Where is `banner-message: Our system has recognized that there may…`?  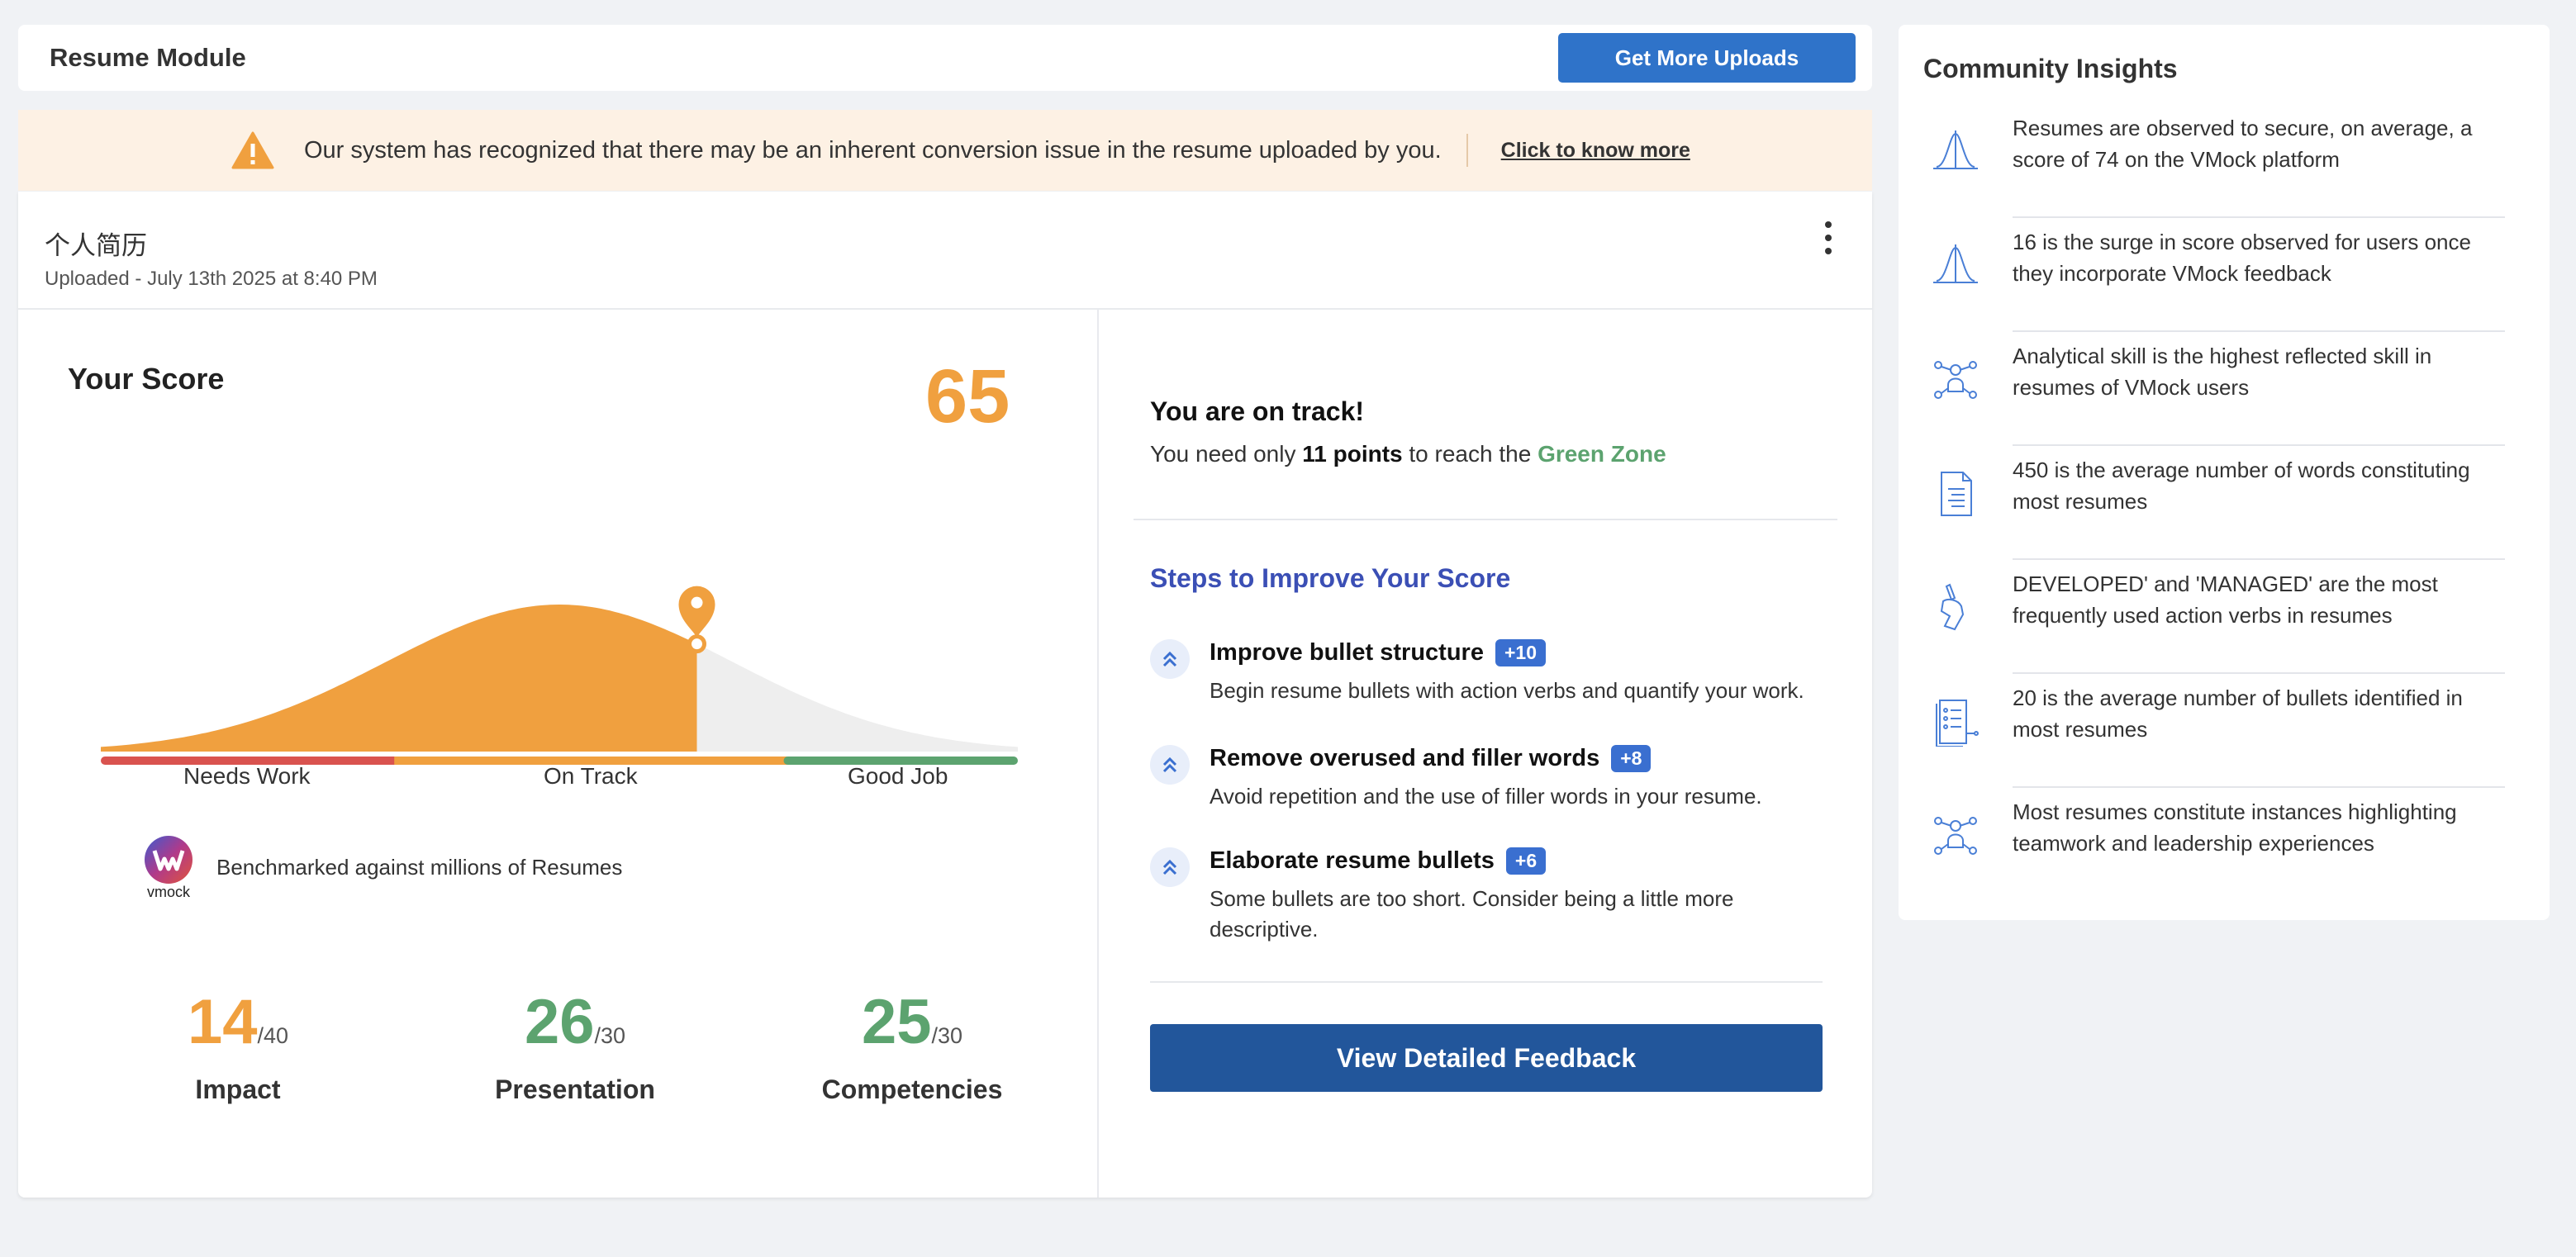 banner-message: Our system has recognized that there may… is located at coordinates (873, 150).